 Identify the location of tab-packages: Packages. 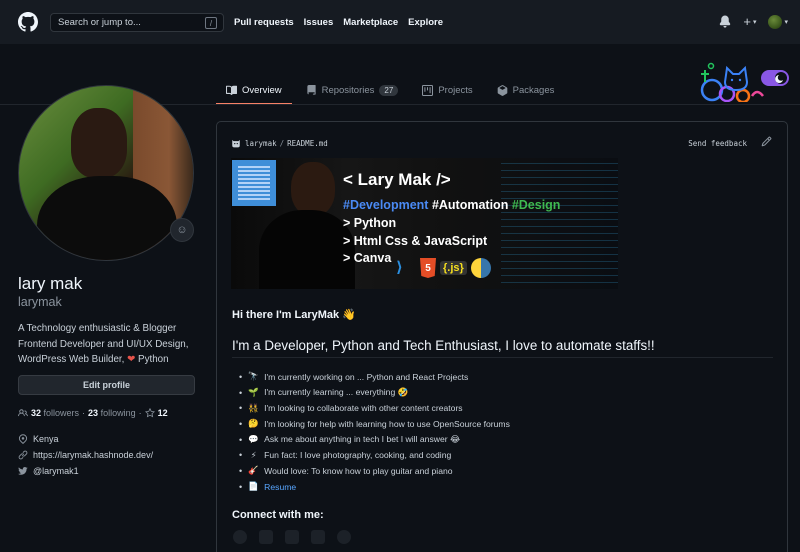
(526, 90).